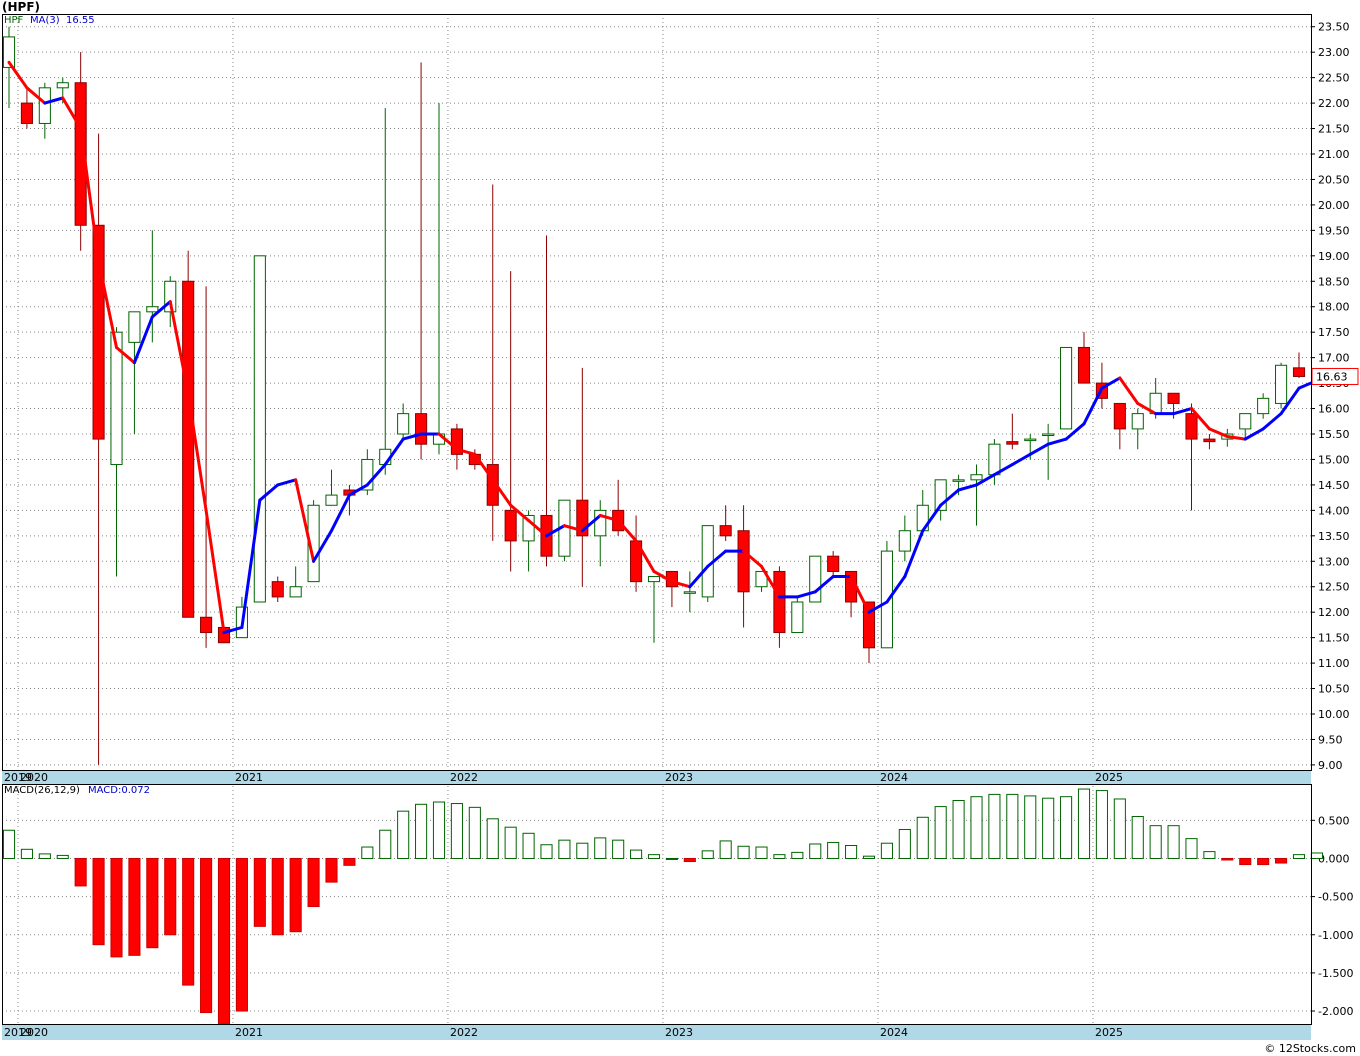 The image size is (1360, 1056). I want to click on macd-tick-label: -0.500, so click(1335, 897).